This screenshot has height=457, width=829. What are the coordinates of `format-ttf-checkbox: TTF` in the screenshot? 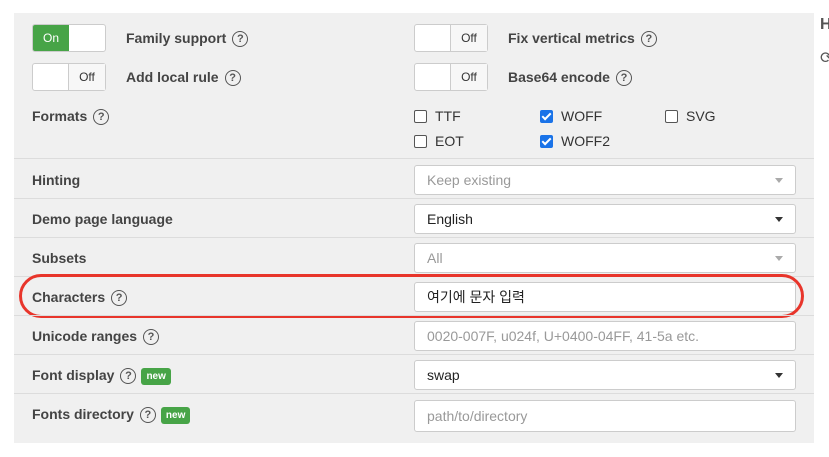 It's located at (437, 116).